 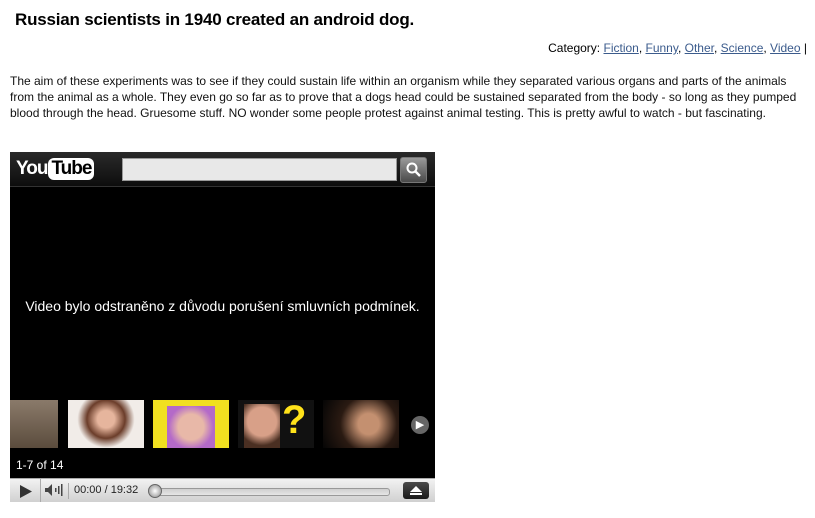 What do you see at coordinates (574, 48) in the screenshot?
I see `category-label: Category:` at bounding box center [574, 48].